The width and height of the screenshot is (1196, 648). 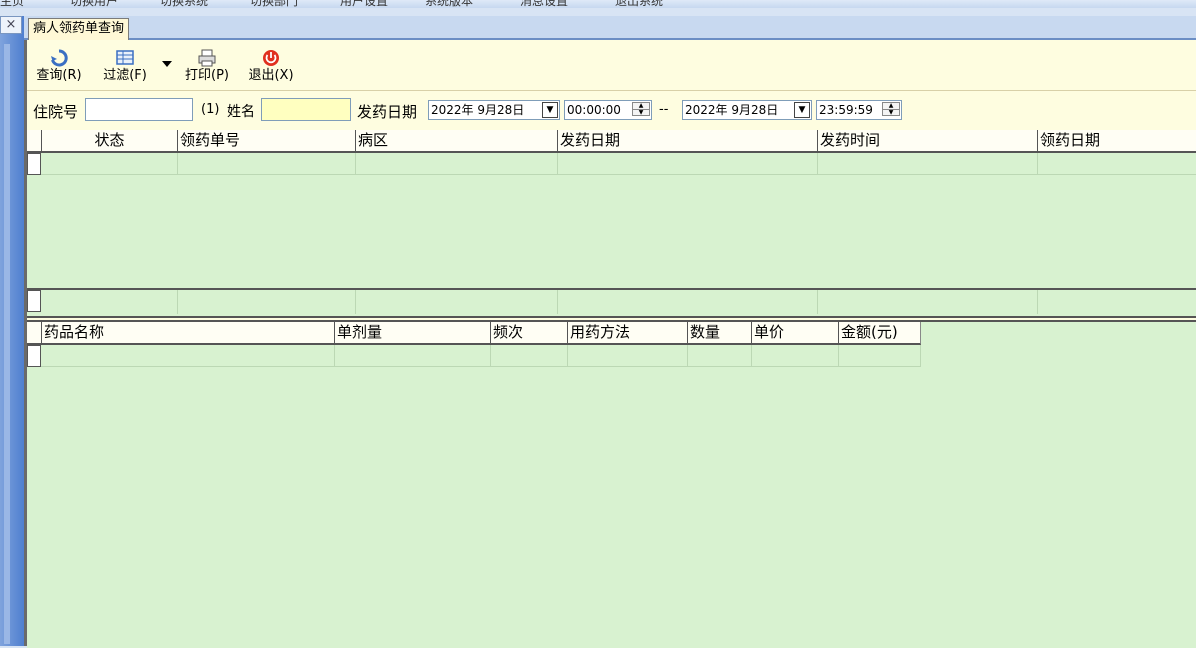 I want to click on column-header-status: 状态, so click(x=109, y=140).